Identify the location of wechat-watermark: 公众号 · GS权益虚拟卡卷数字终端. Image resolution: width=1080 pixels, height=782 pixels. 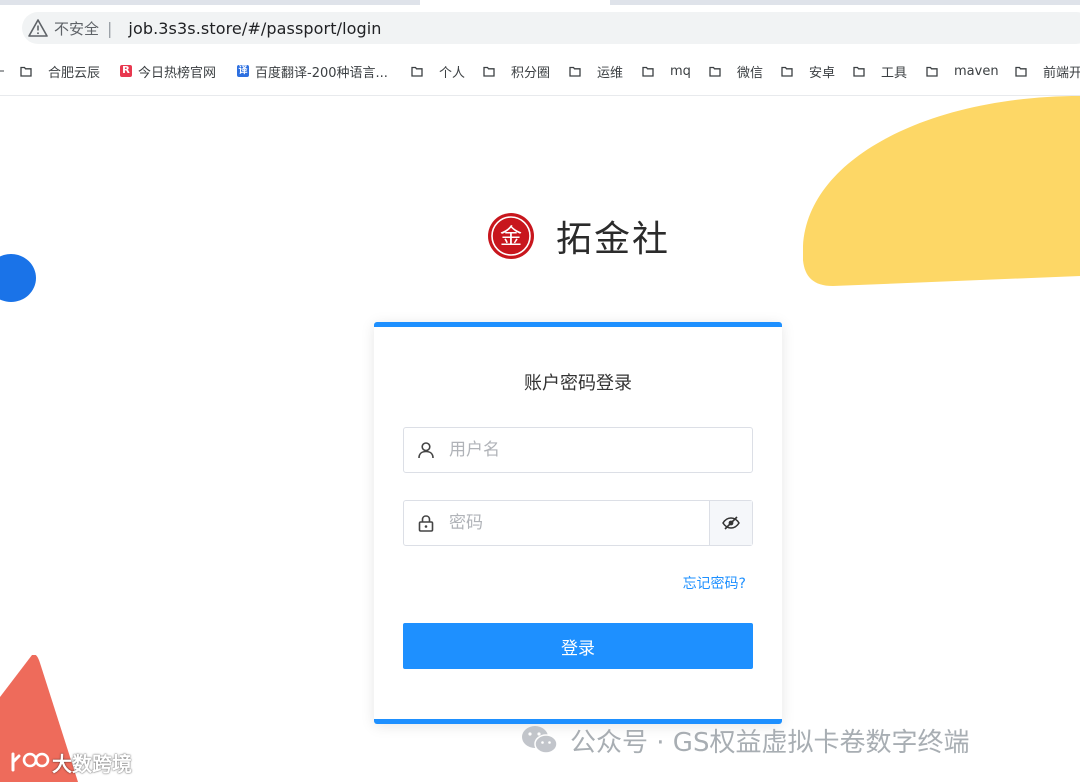
(744, 740).